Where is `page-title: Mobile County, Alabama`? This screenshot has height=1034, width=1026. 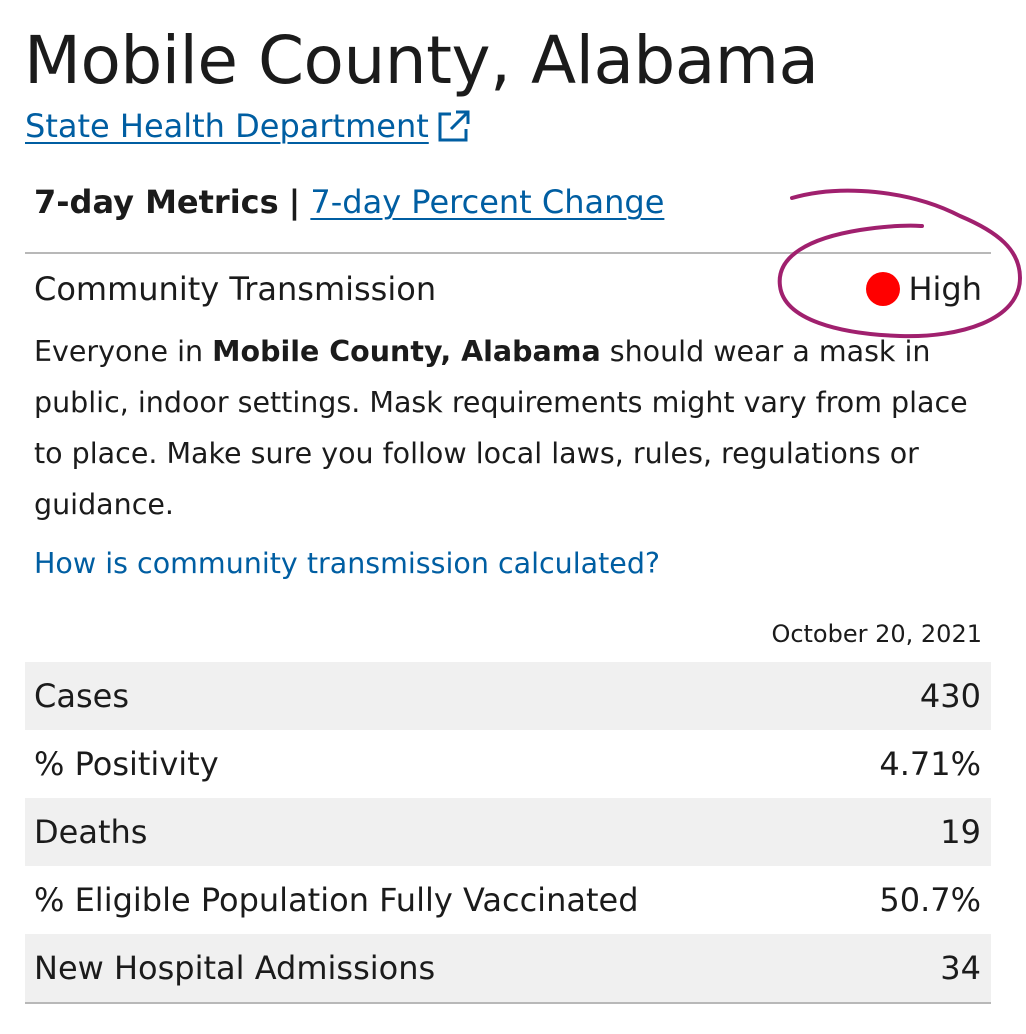
page-title: Mobile County, Alabama is located at coordinates (421, 60).